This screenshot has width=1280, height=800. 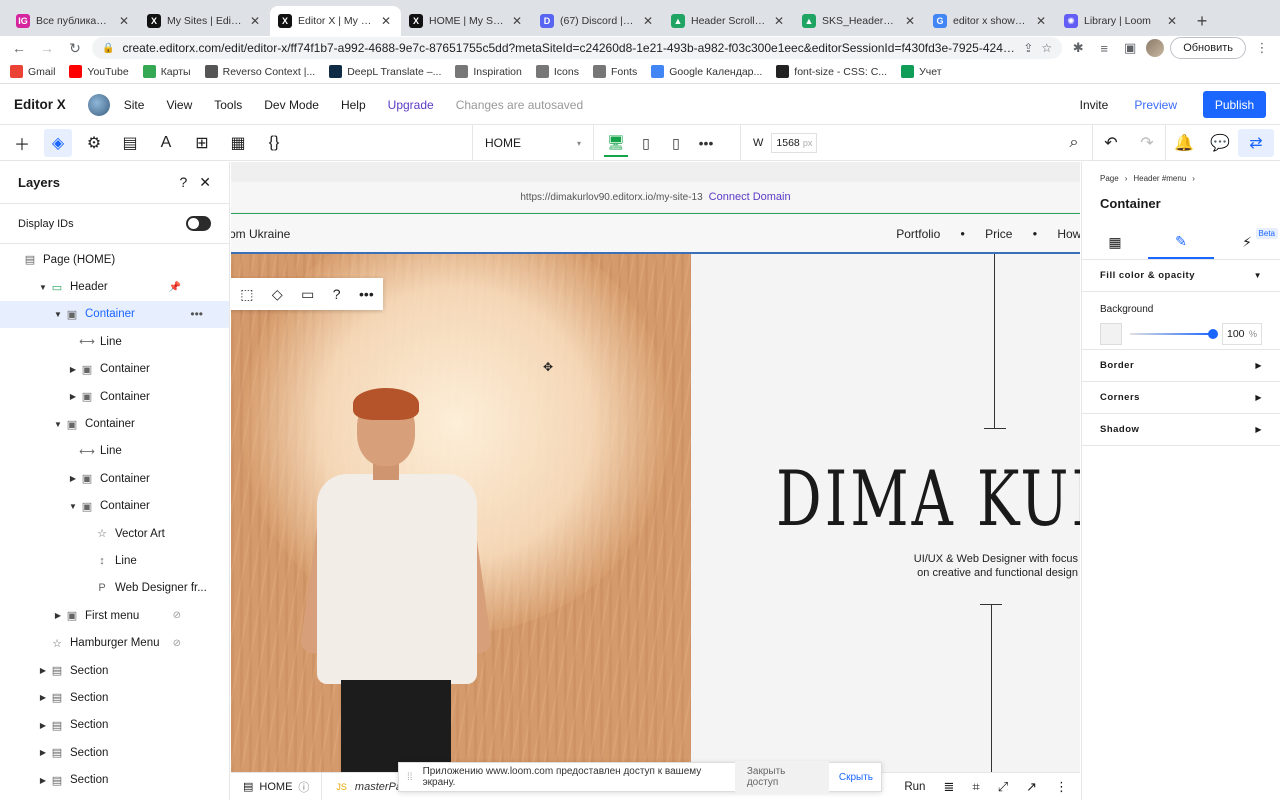 What do you see at coordinates (533, 143) in the screenshot?
I see `page-select: HOME ▾` at bounding box center [533, 143].